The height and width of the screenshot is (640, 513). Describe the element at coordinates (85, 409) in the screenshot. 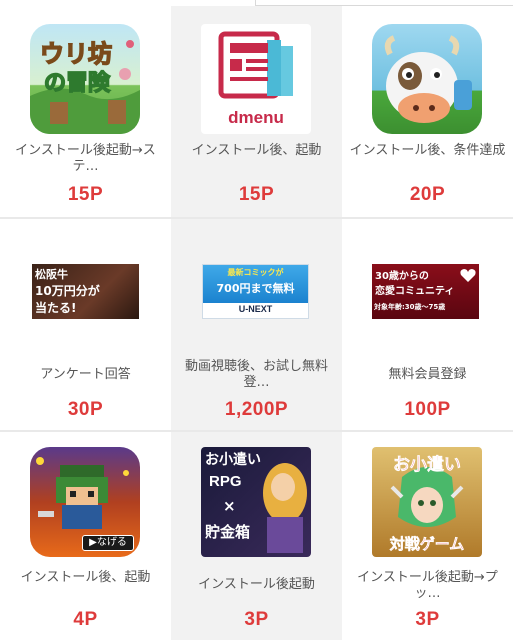

I see `offer-points: 30P` at that location.